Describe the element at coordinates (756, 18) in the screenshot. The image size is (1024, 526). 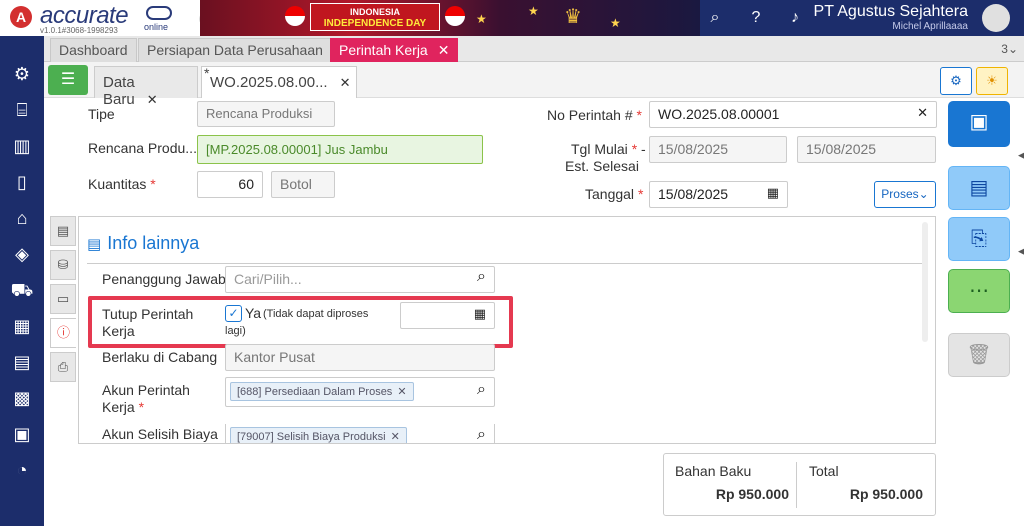
I see `help-icon: ?` at that location.